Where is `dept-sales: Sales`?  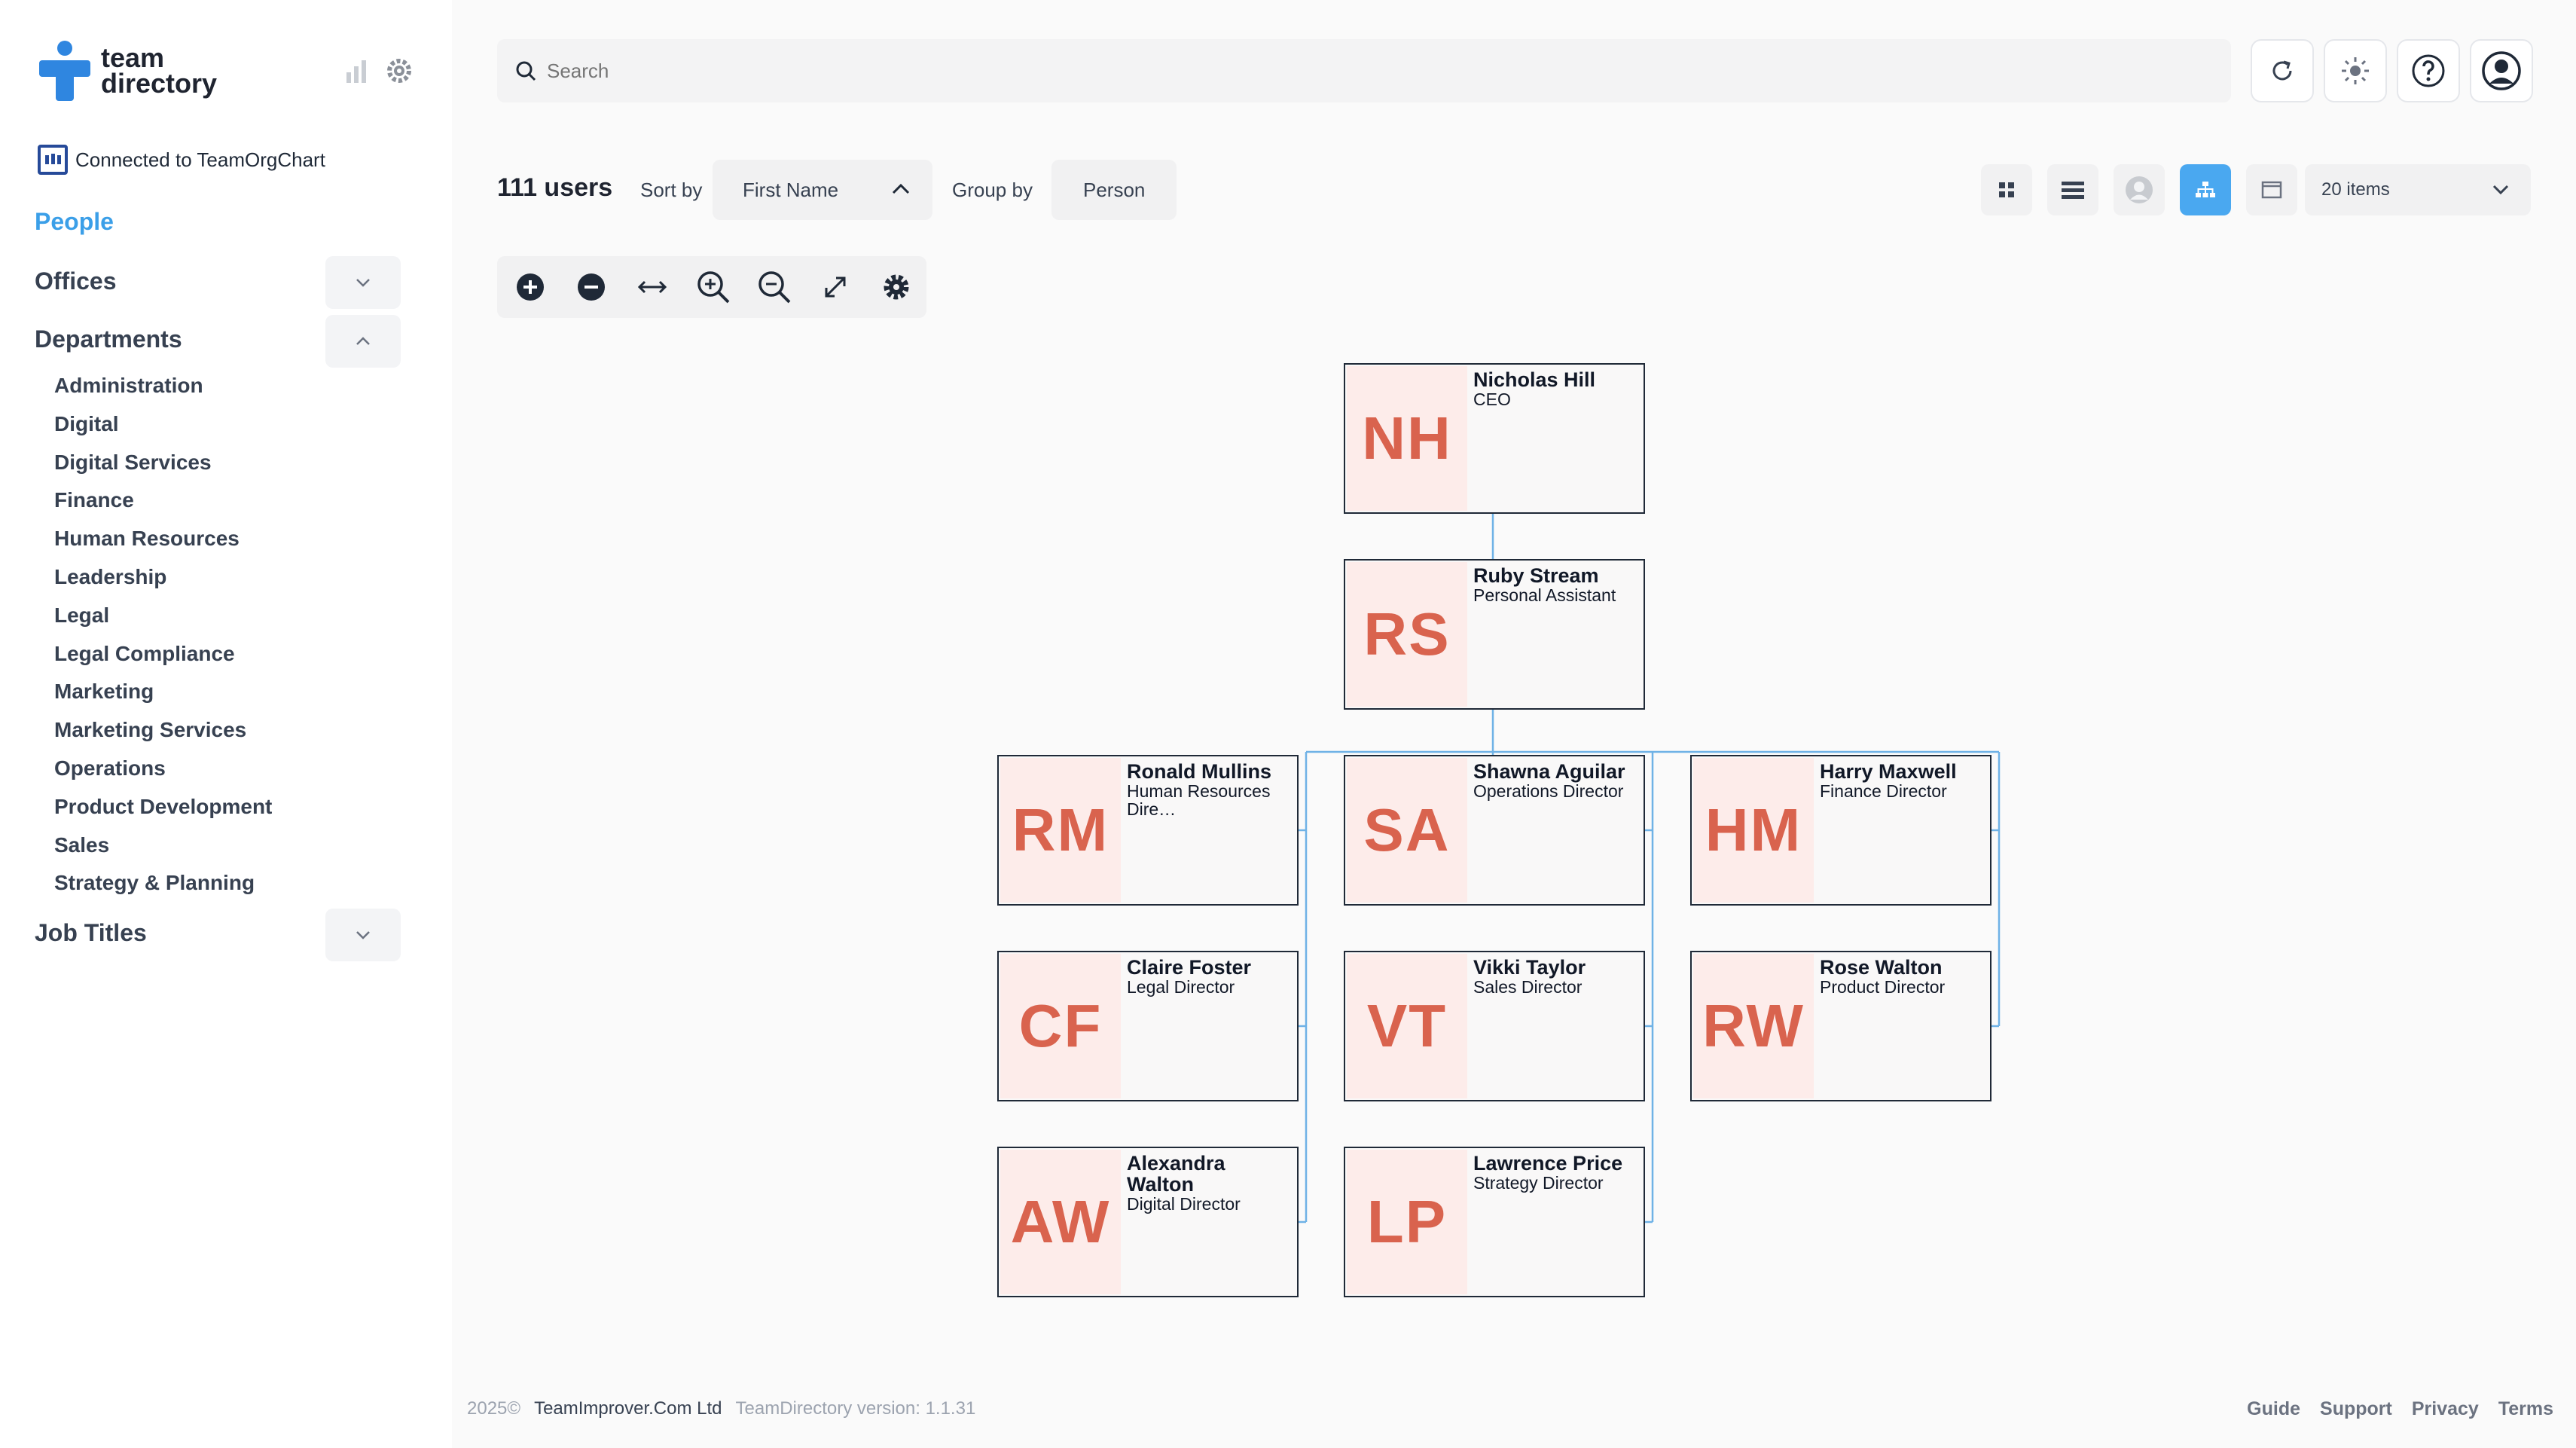
dept-sales: Sales is located at coordinates (163, 851).